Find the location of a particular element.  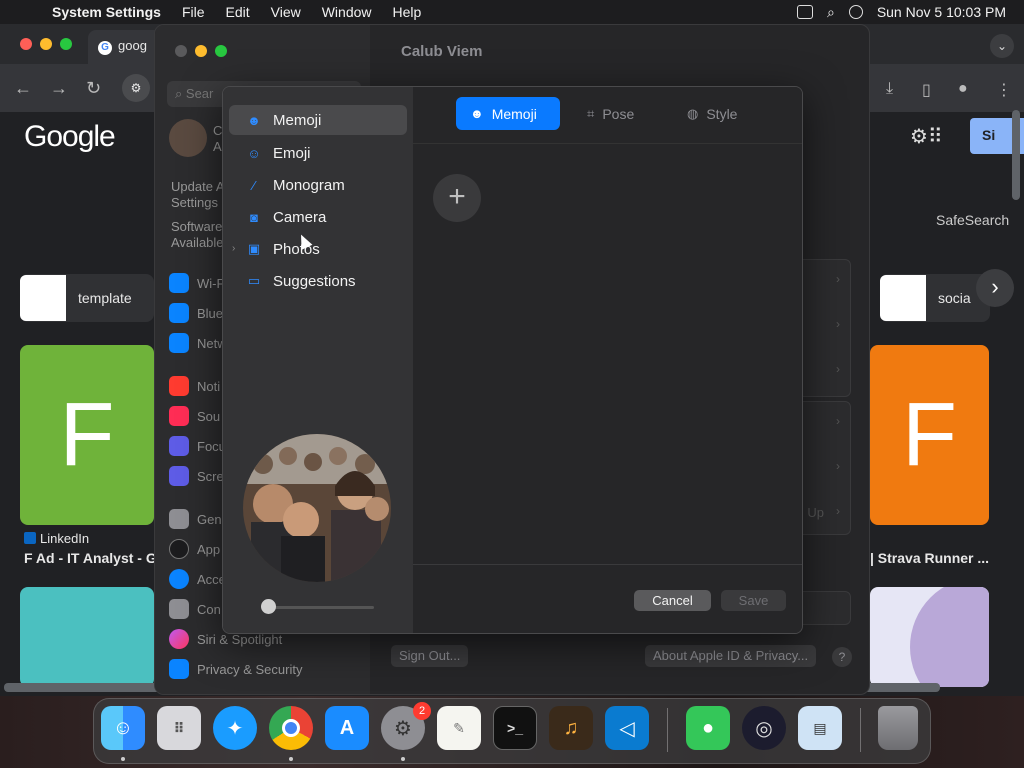

textedit-icon: ✎ is located at coordinates (459, 728).